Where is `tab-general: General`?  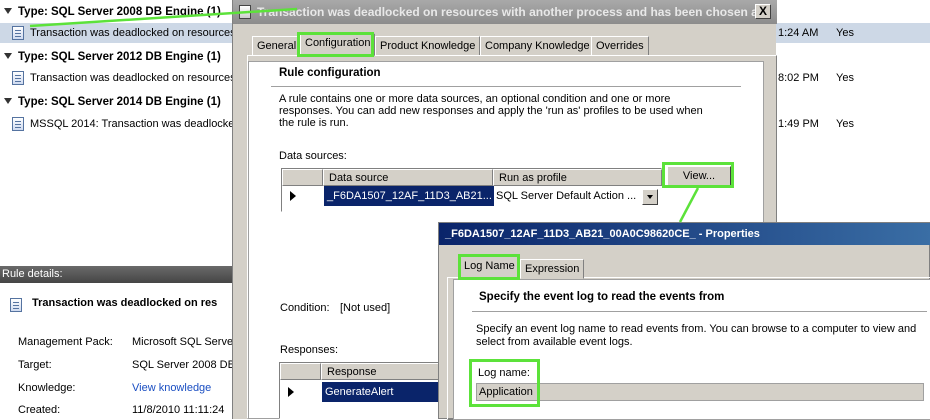 tab-general: General is located at coordinates (277, 46).